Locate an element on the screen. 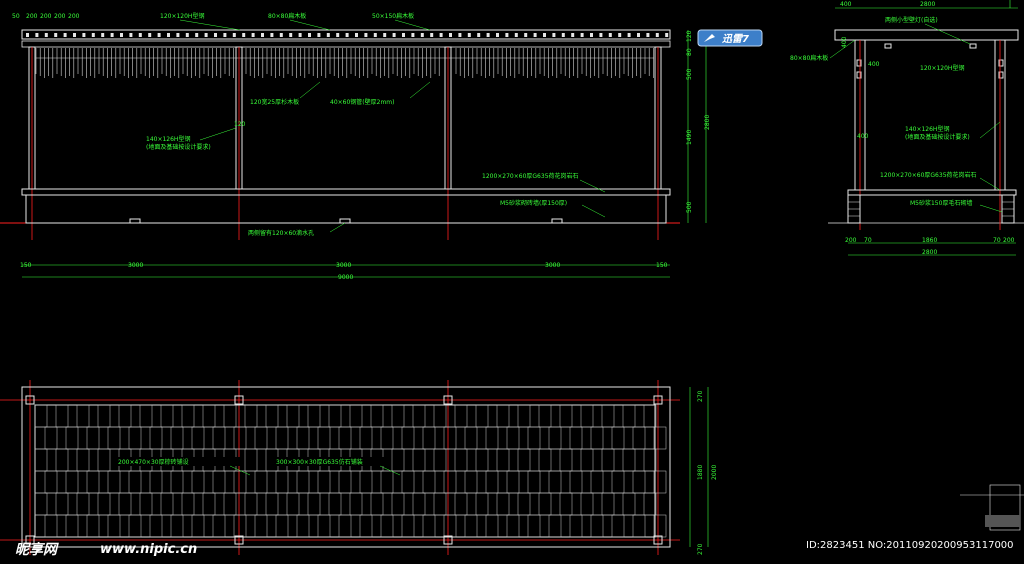  plan-callout-stone: 300×300×30厚G635仿石铺装 is located at coordinates (319, 462).